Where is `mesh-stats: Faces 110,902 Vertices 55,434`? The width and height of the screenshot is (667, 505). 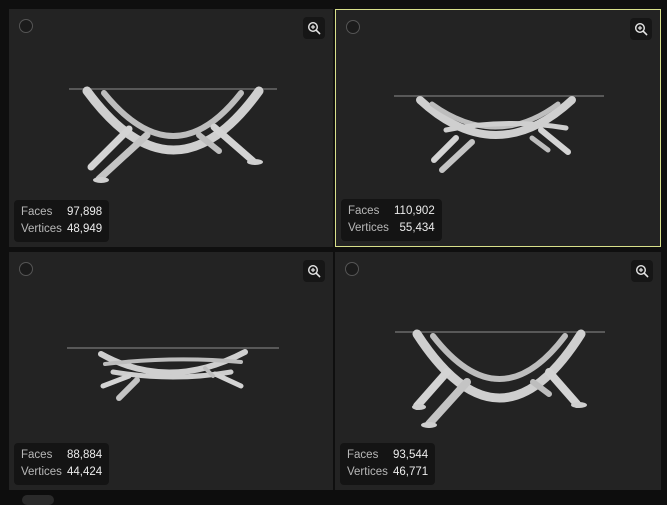
mesh-stats: Faces 110,902 Vertices 55,434 is located at coordinates (391, 220).